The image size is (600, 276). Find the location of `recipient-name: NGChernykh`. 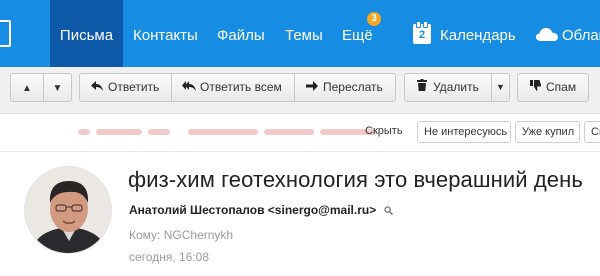

recipient-name: NGChernykh is located at coordinates (198, 235).